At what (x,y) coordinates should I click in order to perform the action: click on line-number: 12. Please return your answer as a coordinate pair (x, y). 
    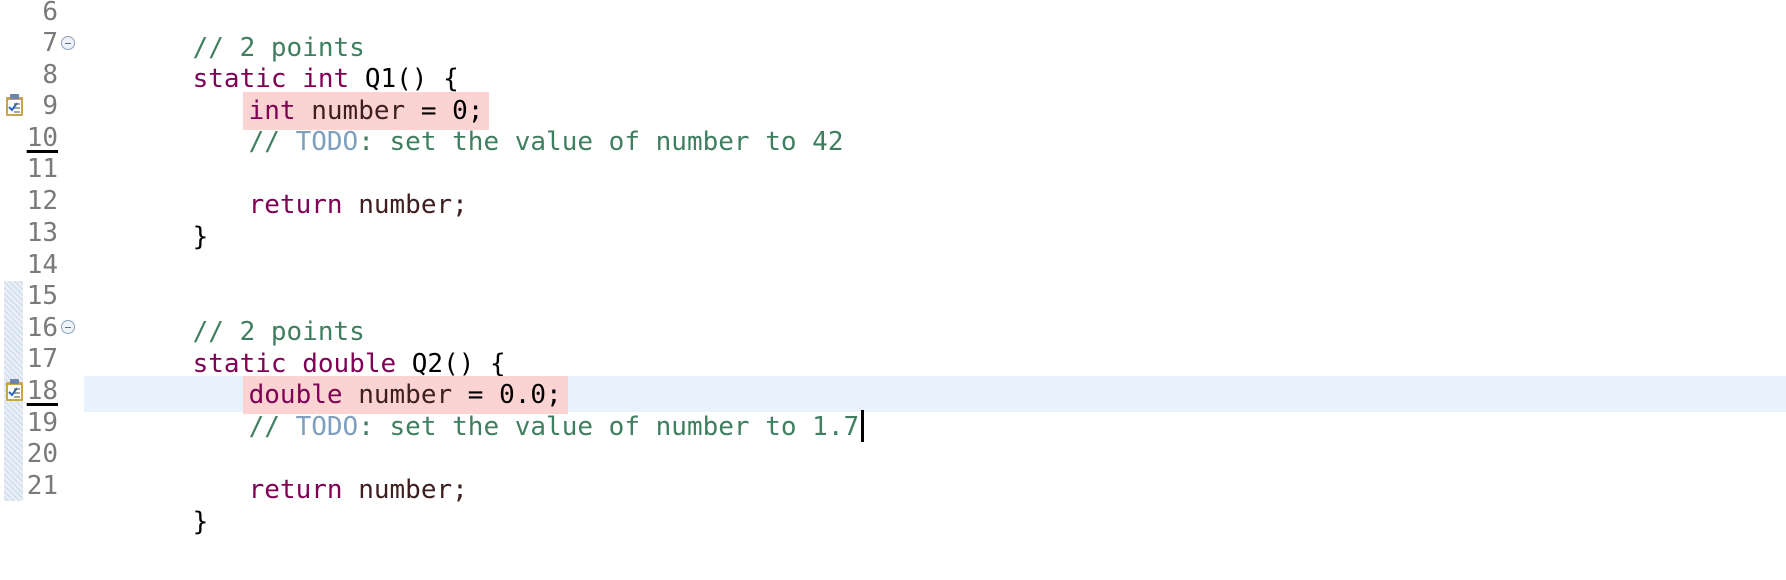
    Looking at the image, I should click on (42, 201).